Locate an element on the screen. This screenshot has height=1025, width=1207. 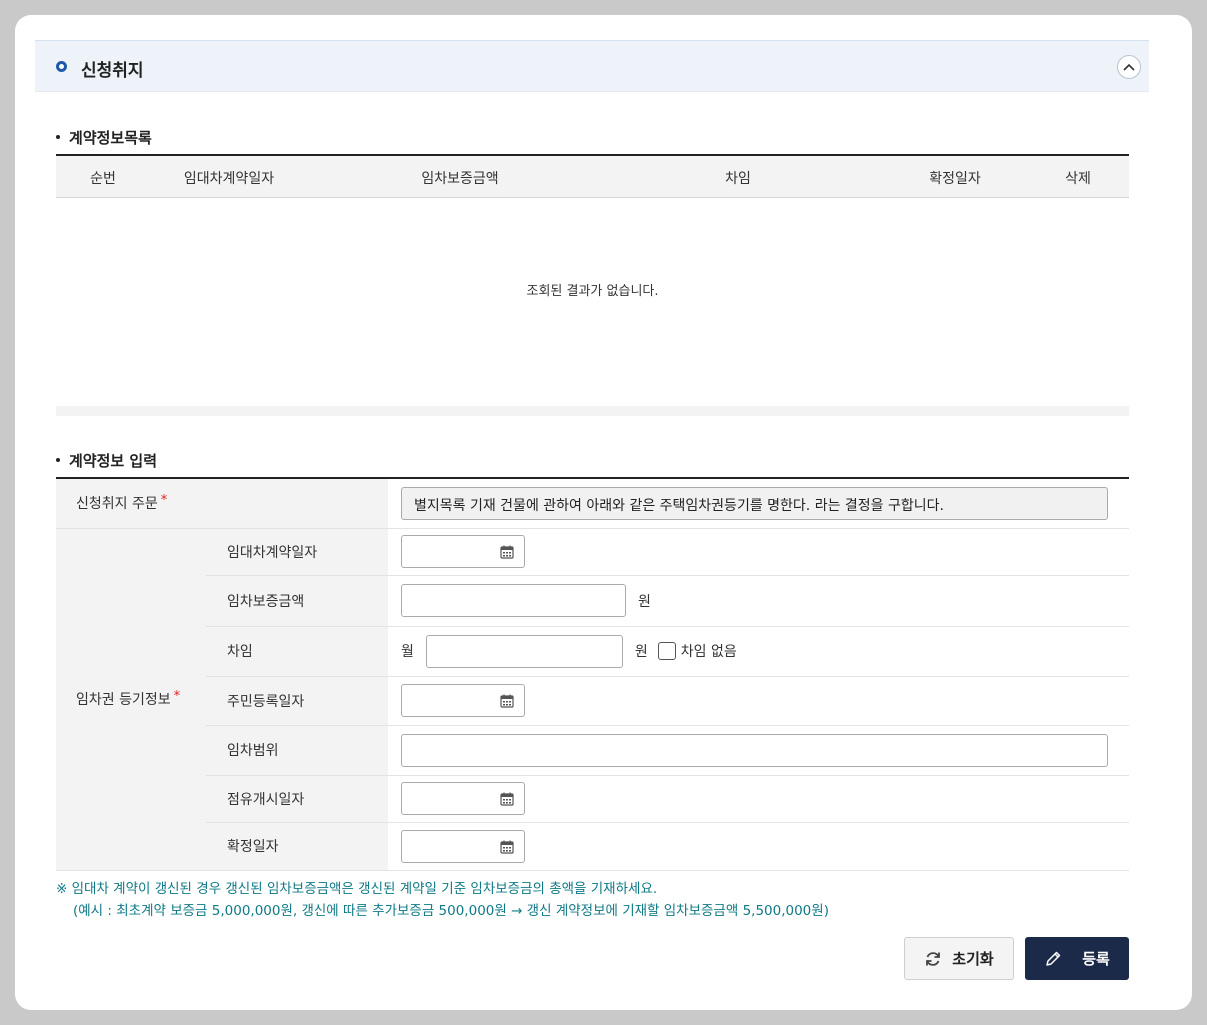
empty-message: 조회된 결과가 없습니다. is located at coordinates (592, 291).